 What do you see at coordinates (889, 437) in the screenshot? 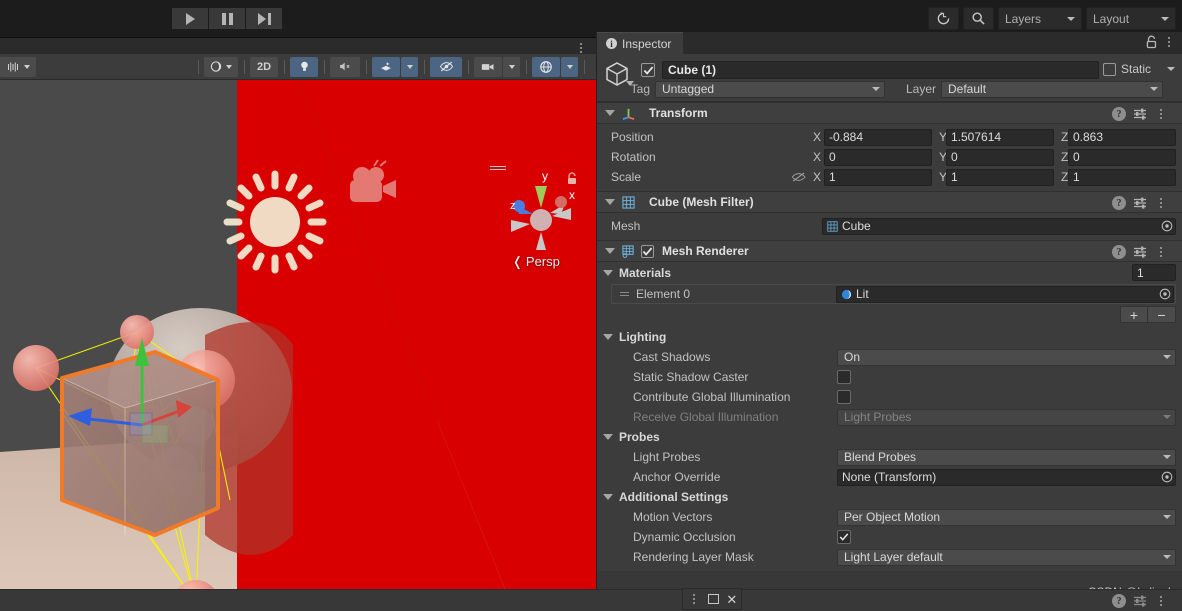
I see `probes-section: Probes` at bounding box center [889, 437].